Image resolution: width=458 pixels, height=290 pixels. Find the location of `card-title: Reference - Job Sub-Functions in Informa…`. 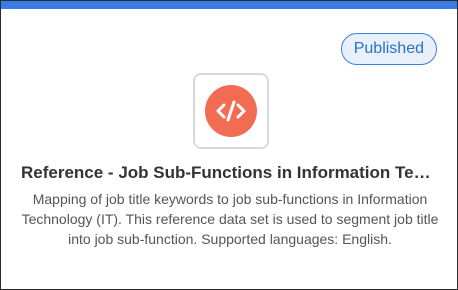

card-title: Reference - Job Sub-Functions in Informa… is located at coordinates (230, 173).